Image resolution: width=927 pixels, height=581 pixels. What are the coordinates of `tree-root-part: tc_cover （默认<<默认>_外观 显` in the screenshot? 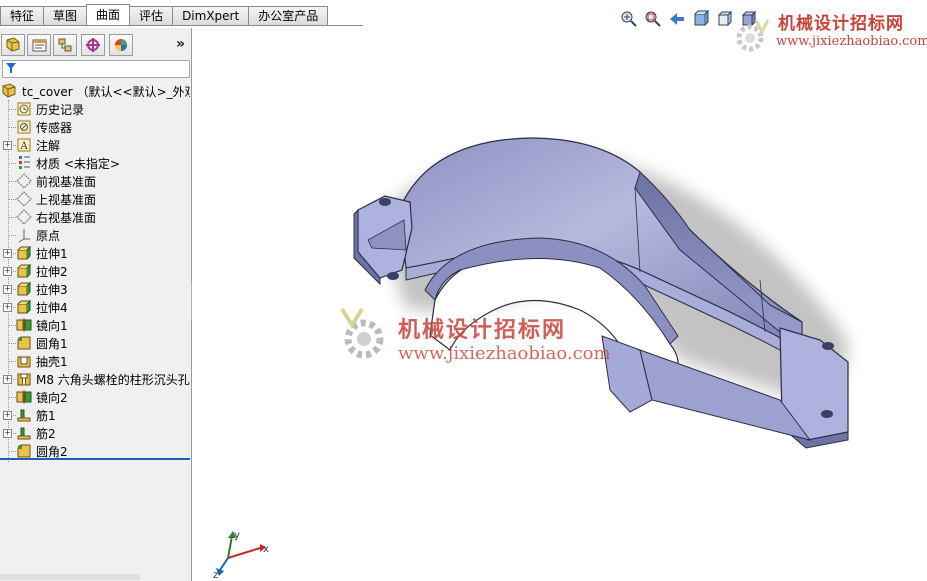 It's located at (96, 91).